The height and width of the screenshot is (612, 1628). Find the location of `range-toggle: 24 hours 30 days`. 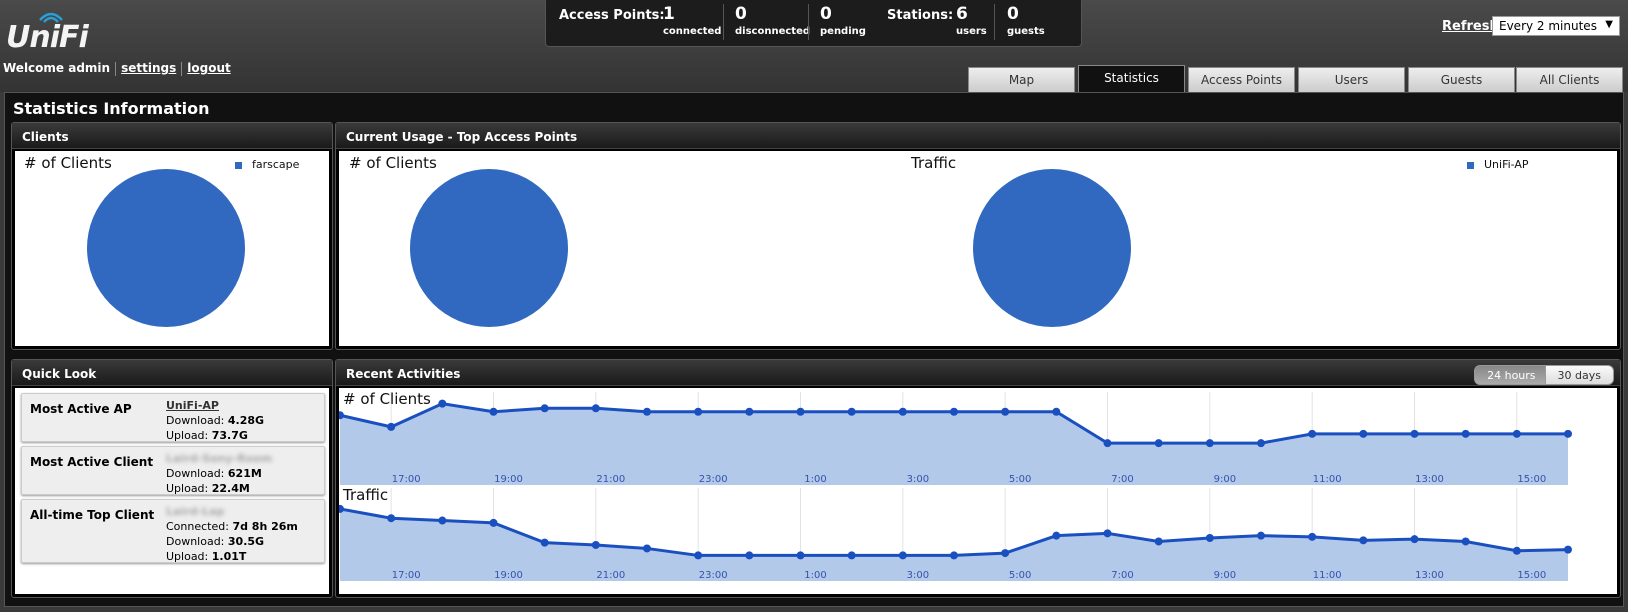

range-toggle: 24 hours 30 days is located at coordinates (1544, 374).